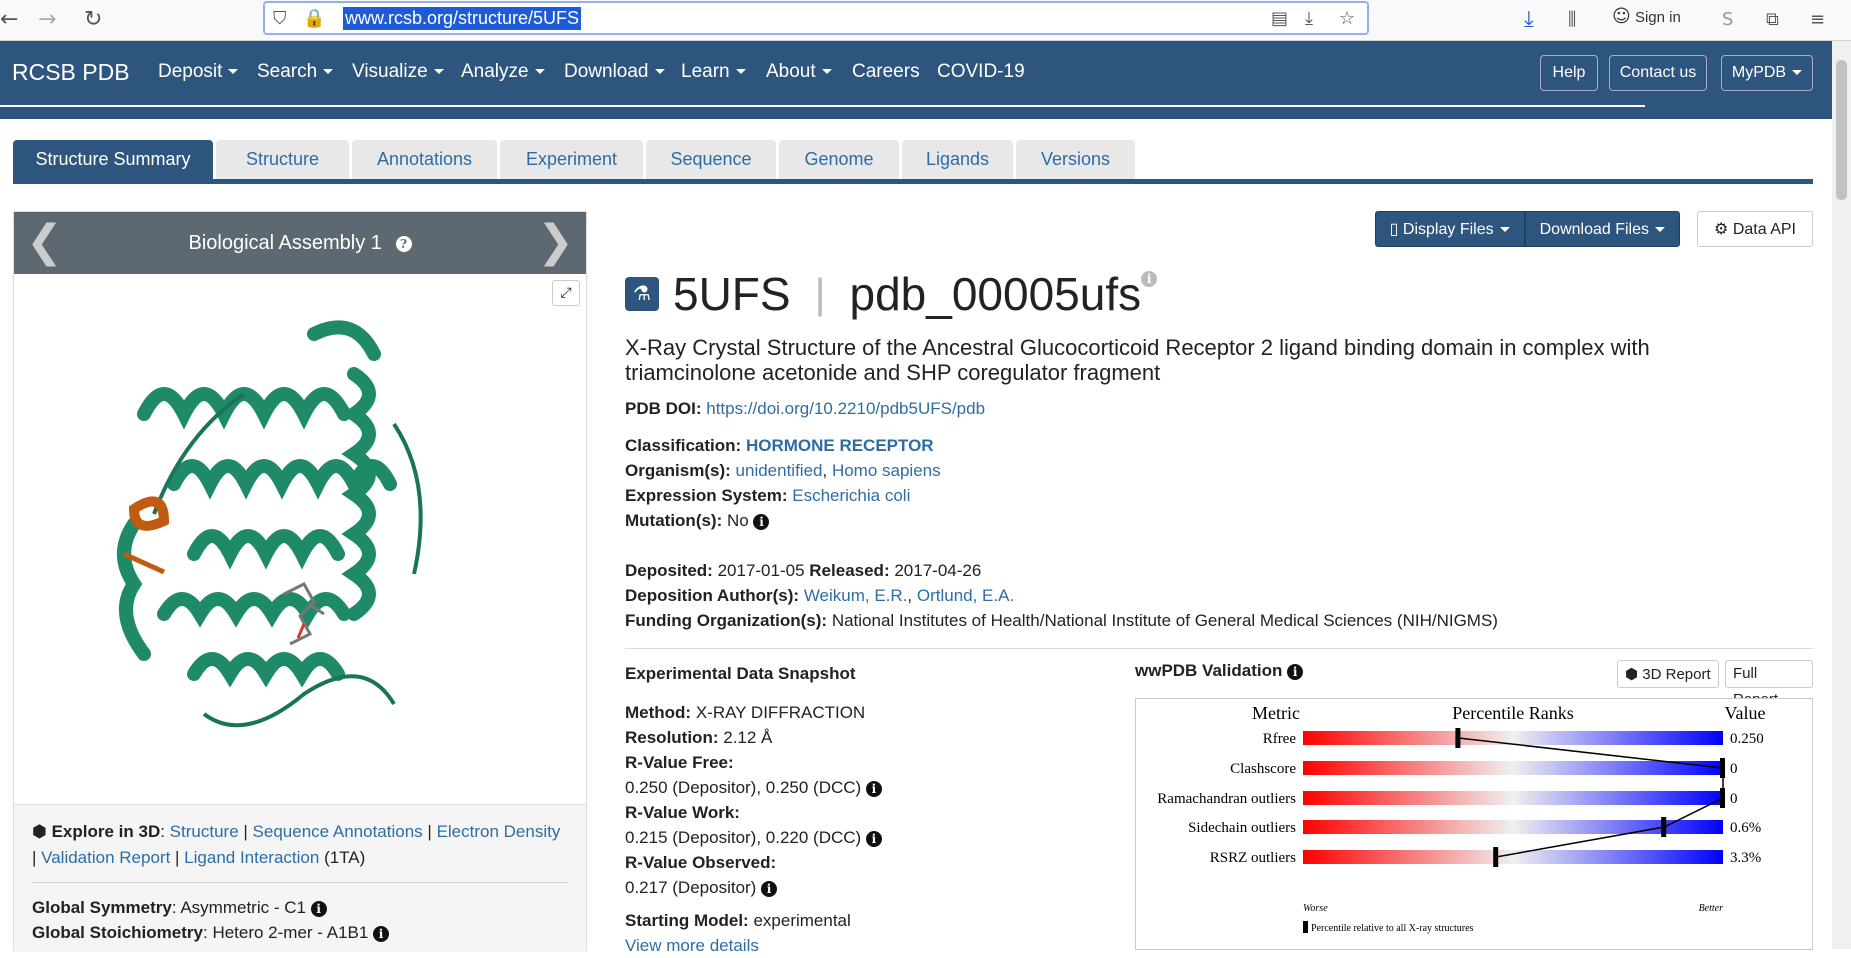 The height and width of the screenshot is (958, 1851). I want to click on tab-structure-summary: Structure Summary, so click(113, 159).